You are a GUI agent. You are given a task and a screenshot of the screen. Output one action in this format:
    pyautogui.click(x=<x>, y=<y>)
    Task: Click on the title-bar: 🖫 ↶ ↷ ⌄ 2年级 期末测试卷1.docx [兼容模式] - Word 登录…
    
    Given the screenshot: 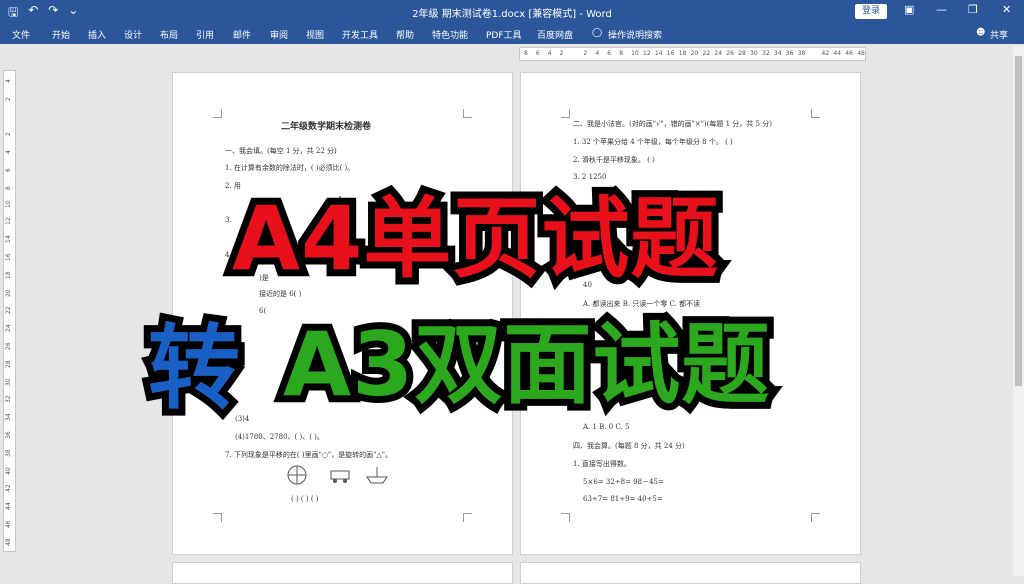 What is the action you would take?
    pyautogui.click(x=512, y=12)
    